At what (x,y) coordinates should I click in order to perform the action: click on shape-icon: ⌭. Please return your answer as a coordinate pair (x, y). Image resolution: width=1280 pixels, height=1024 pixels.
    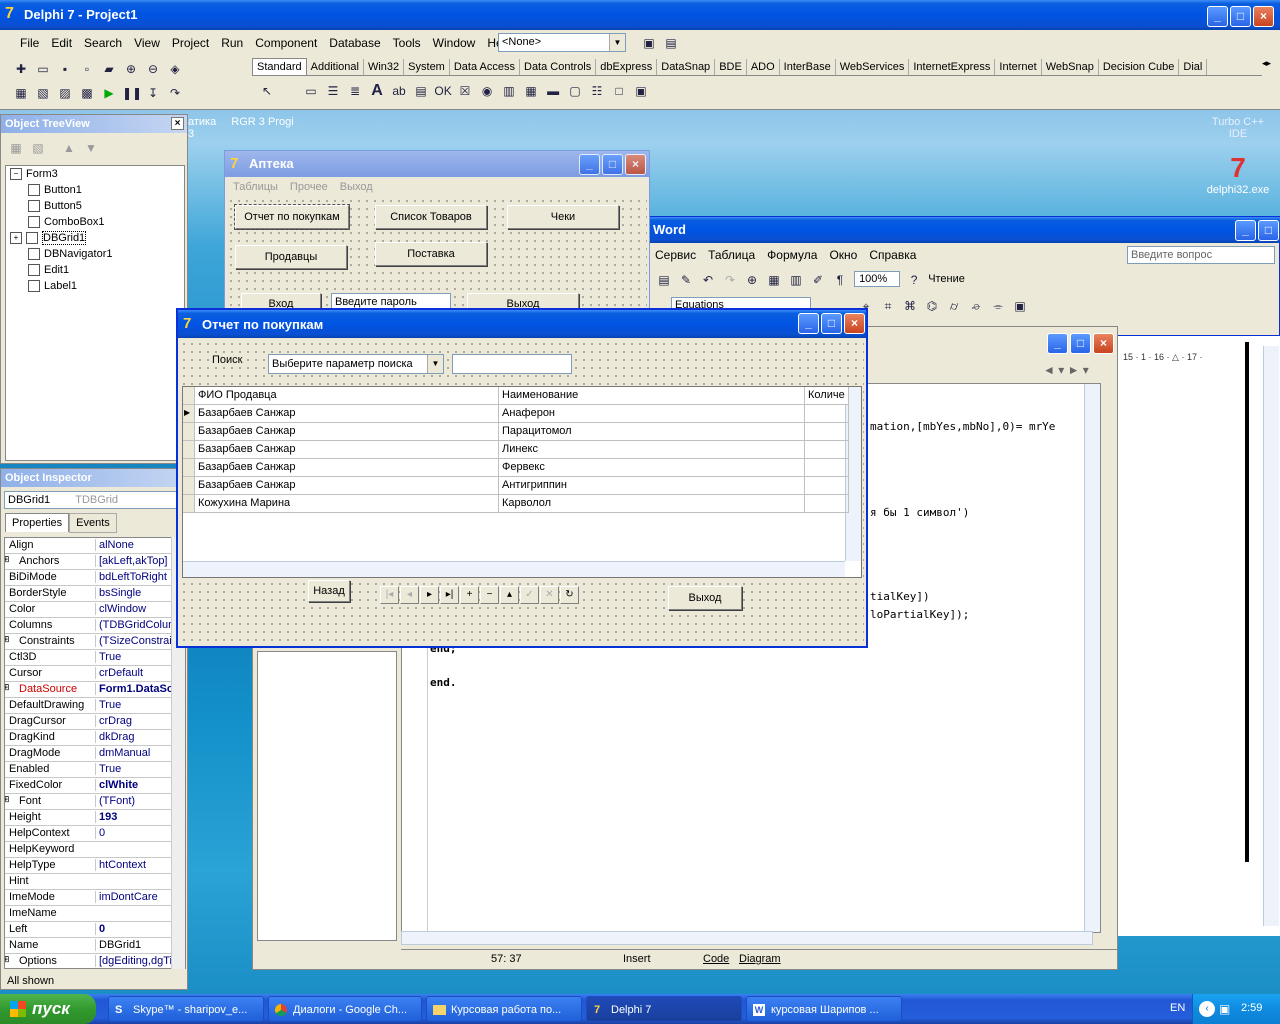
    Looking at the image, I should click on (954, 306).